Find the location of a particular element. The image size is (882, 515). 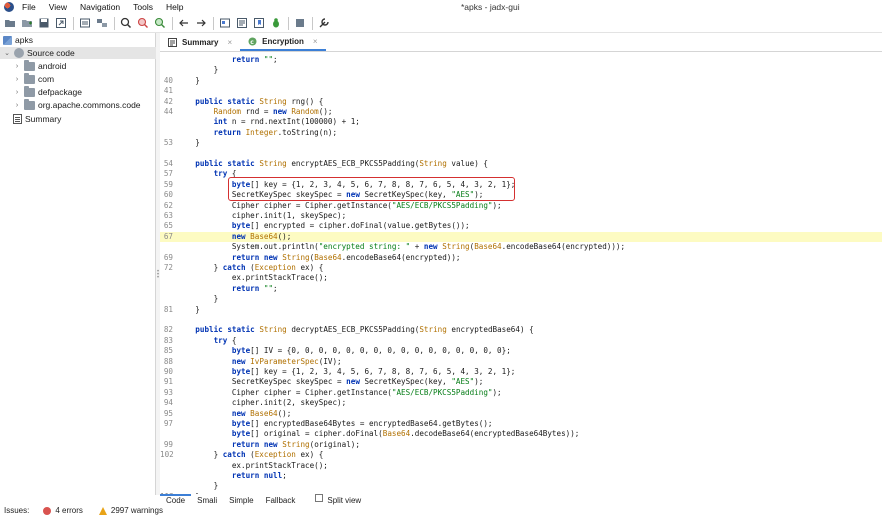

code-line: 72 } catch (Exception ex) { is located at coordinates (521, 268).